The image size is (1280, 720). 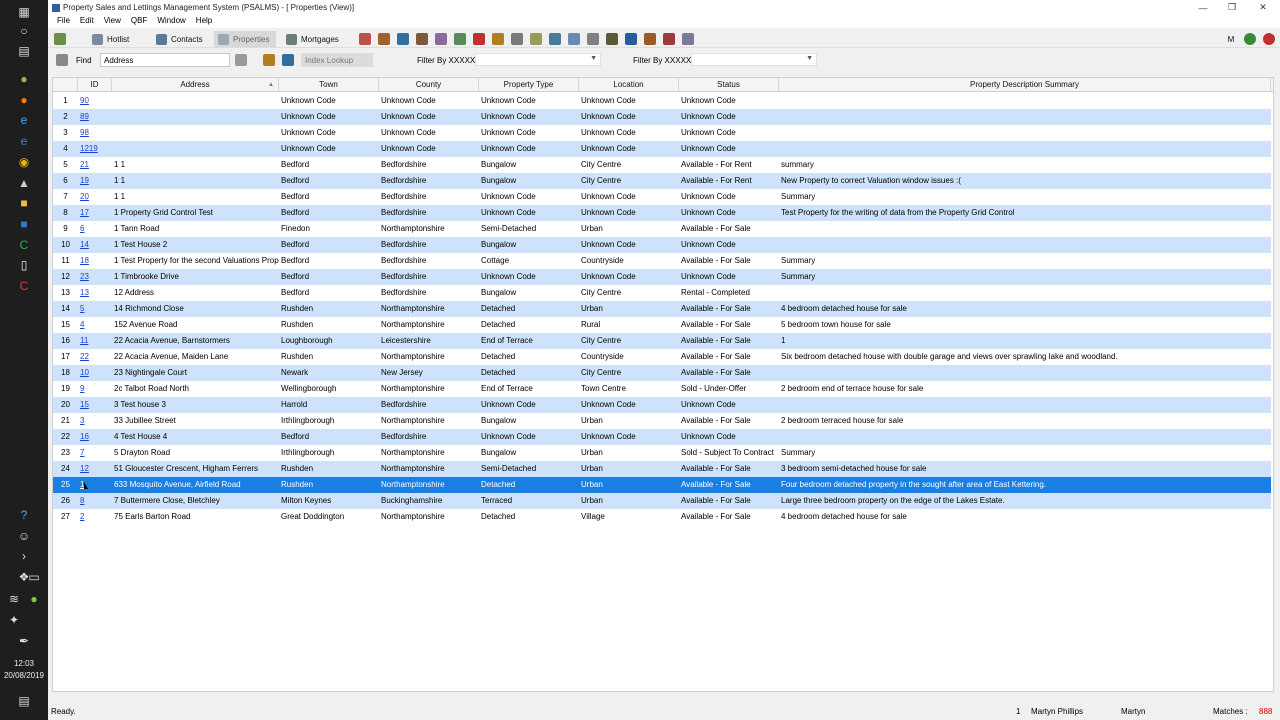 What do you see at coordinates (34, 577) in the screenshot?
I see `battery-icon: ▭` at bounding box center [34, 577].